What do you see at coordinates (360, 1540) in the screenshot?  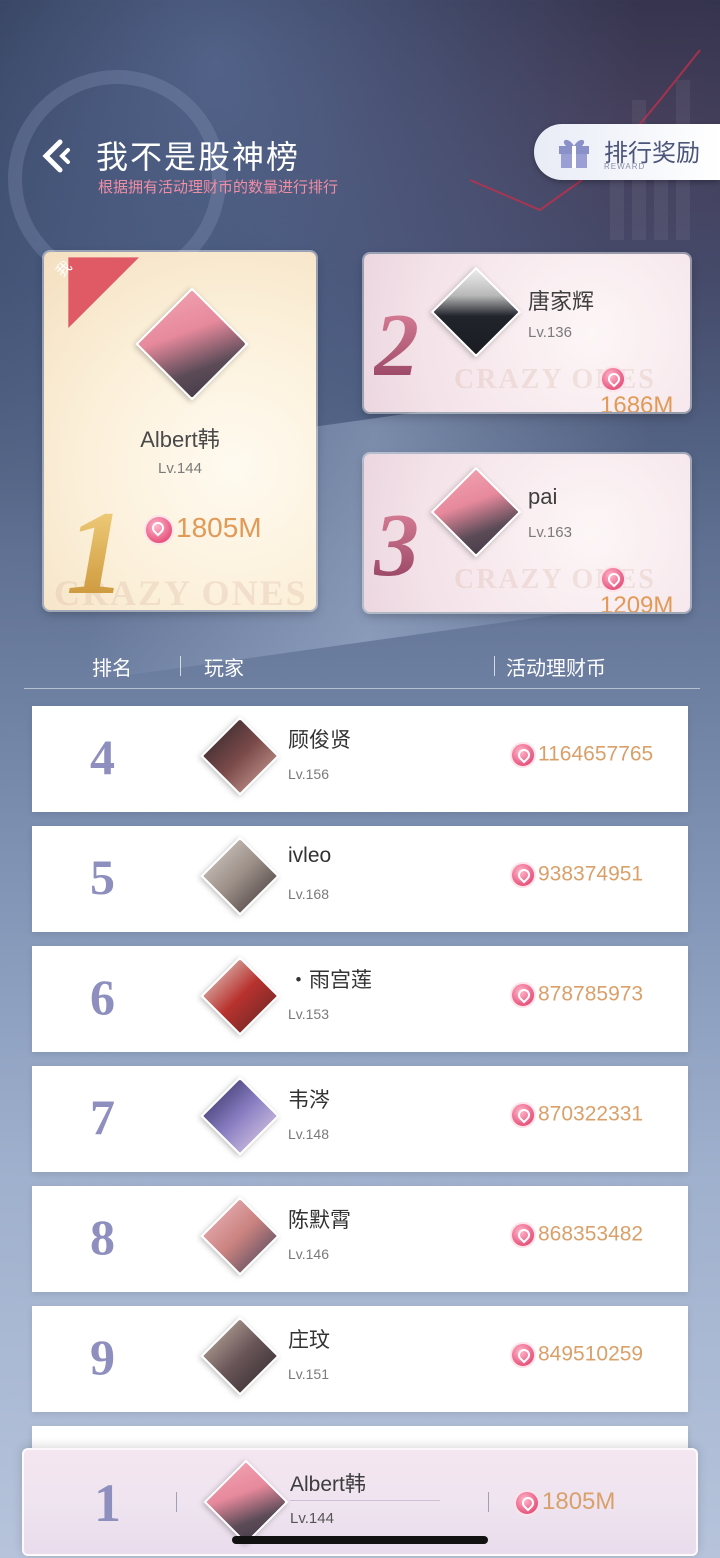 I see `home-indicator` at bounding box center [360, 1540].